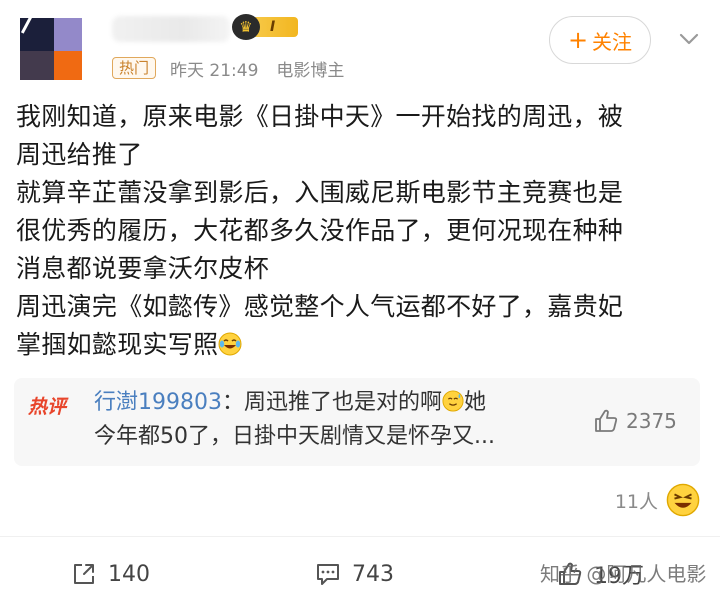 The image size is (720, 602). What do you see at coordinates (651, 421) in the screenshot?
I see `comment-like-count: 2375` at bounding box center [651, 421].